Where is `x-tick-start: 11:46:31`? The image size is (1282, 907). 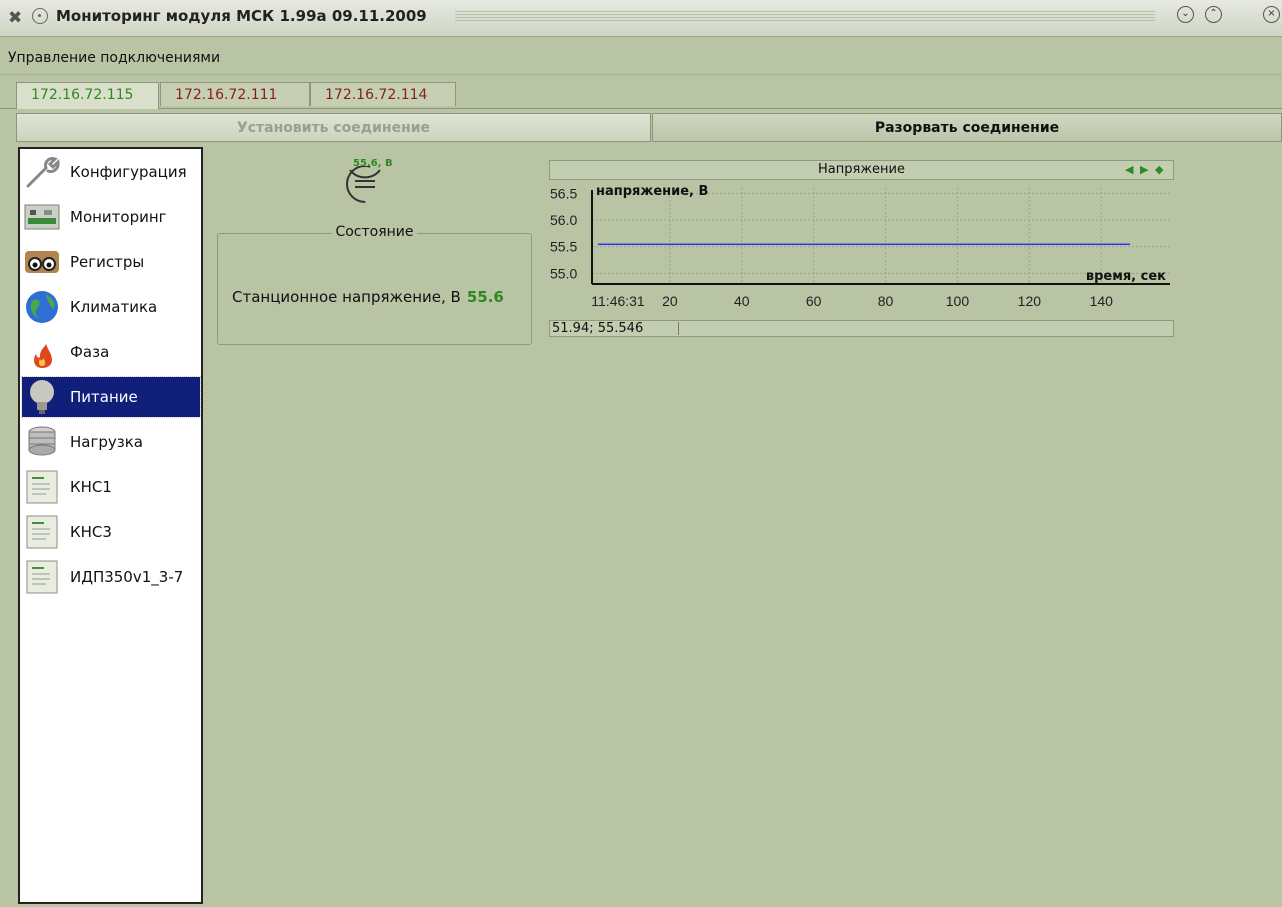
x-tick-start: 11:46:31 is located at coordinates (618, 301).